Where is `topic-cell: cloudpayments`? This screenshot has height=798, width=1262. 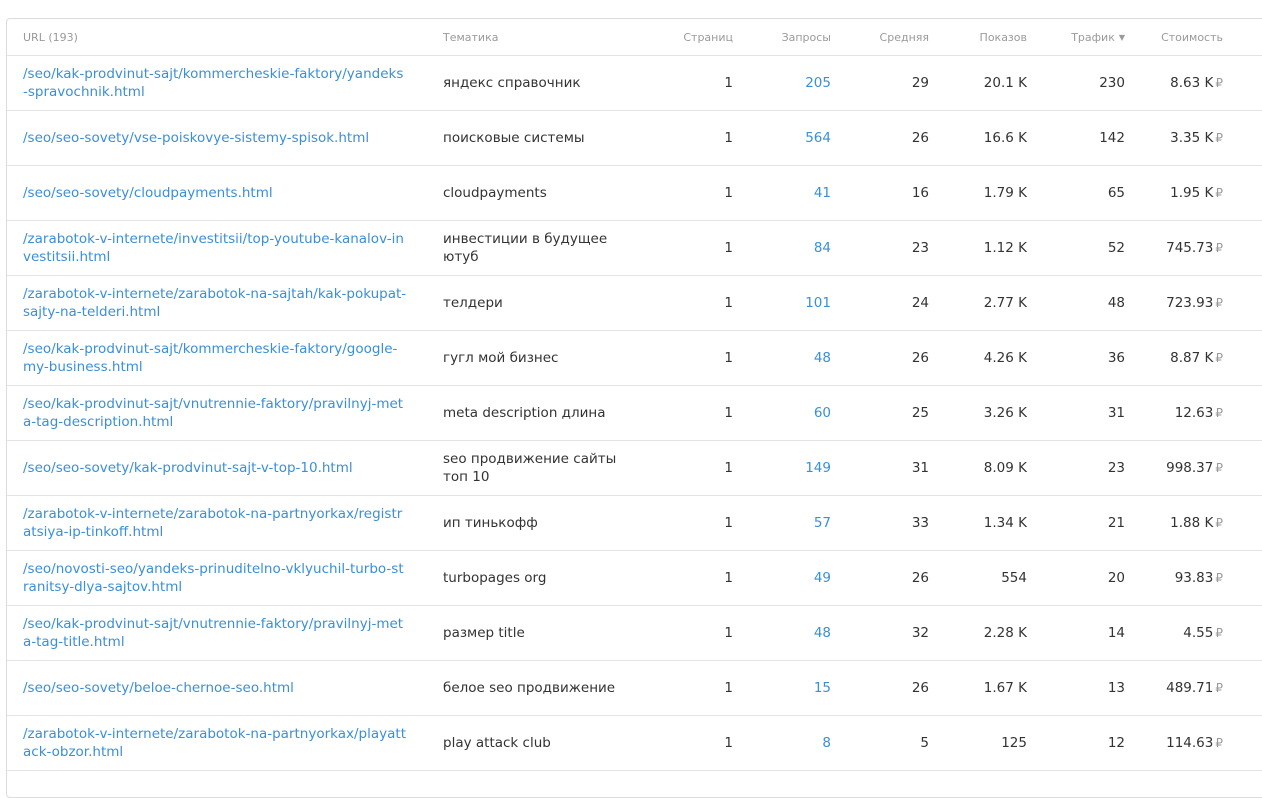
topic-cell: cloudpayments is located at coordinates (527, 193).